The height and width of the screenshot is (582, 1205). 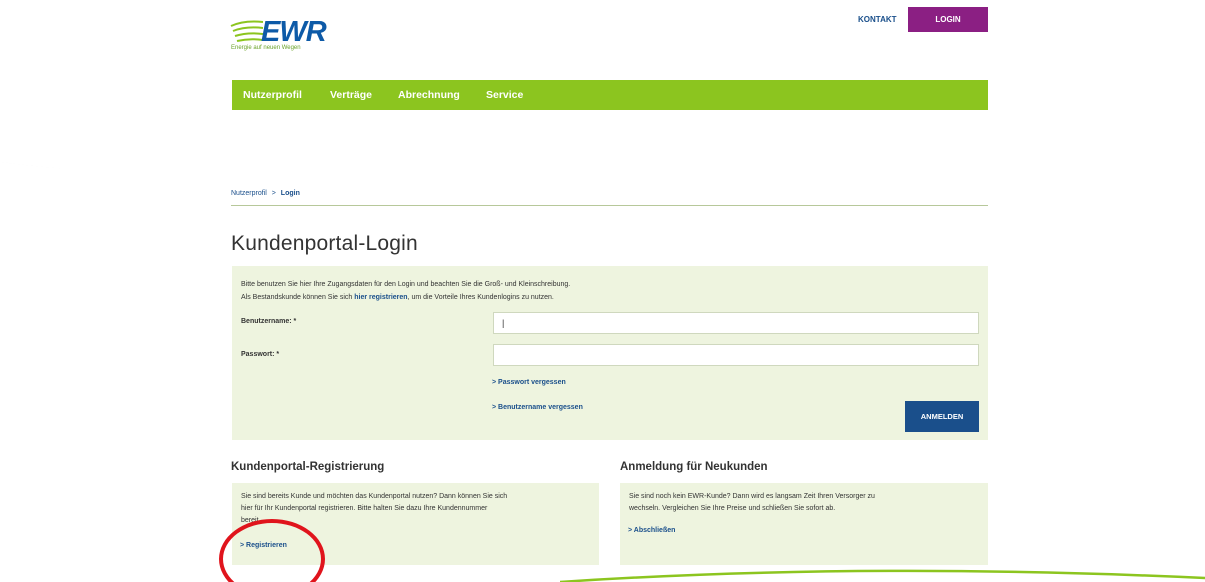 I want to click on forgot-username-link: > Benutzername vergessen, so click(x=537, y=407).